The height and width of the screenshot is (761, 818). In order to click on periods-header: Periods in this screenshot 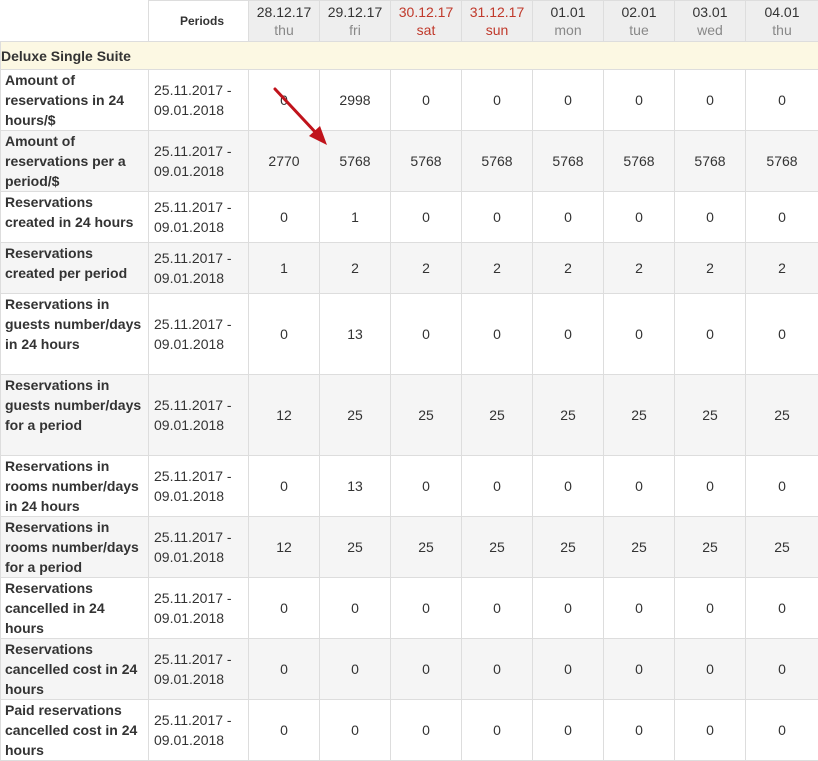, I will do `click(198, 21)`.